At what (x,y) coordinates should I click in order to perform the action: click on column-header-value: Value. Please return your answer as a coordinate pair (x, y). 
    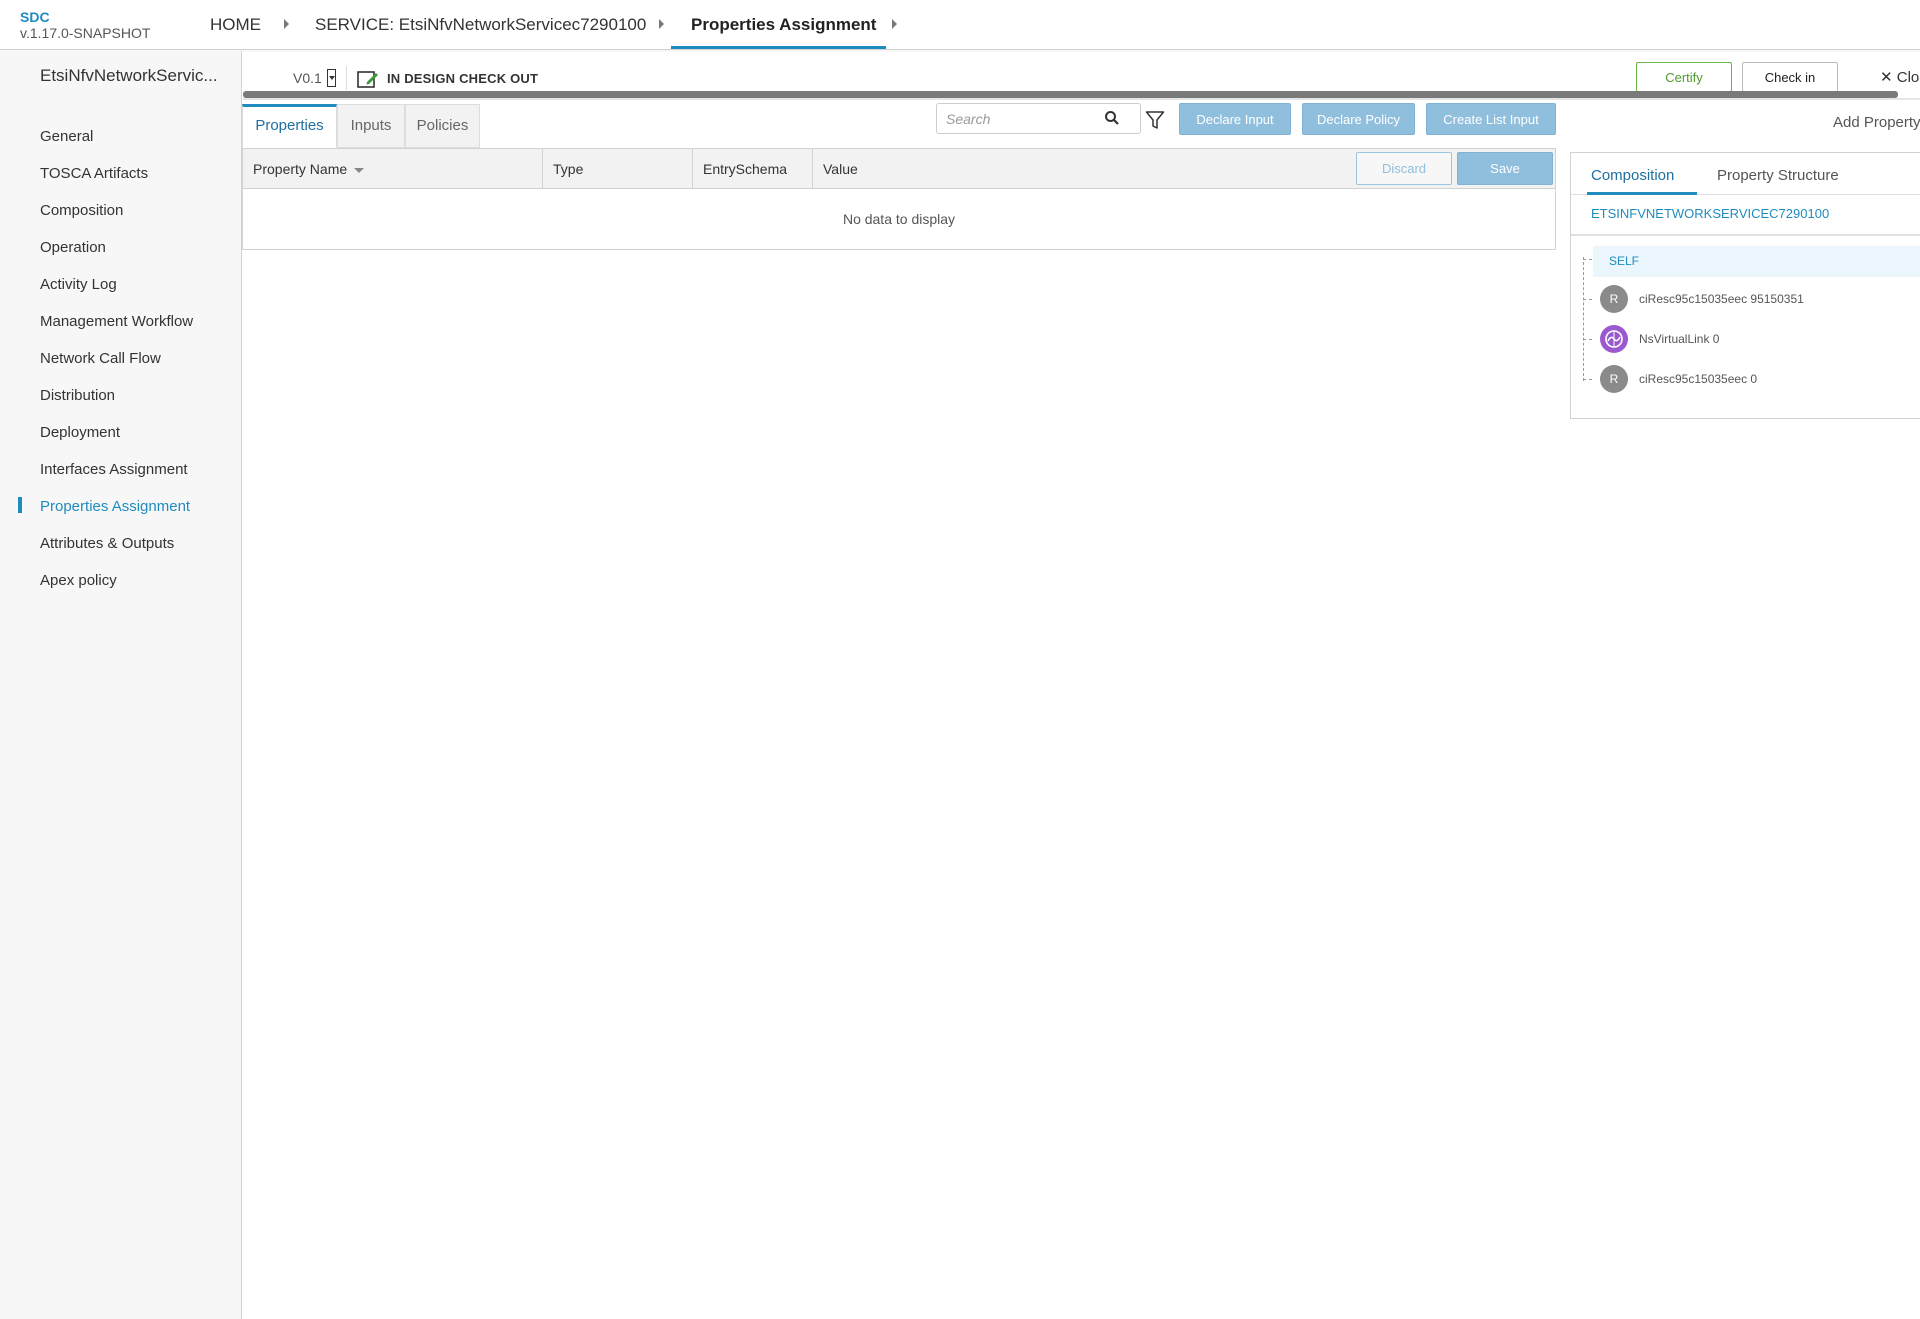
    Looking at the image, I should click on (913, 169).